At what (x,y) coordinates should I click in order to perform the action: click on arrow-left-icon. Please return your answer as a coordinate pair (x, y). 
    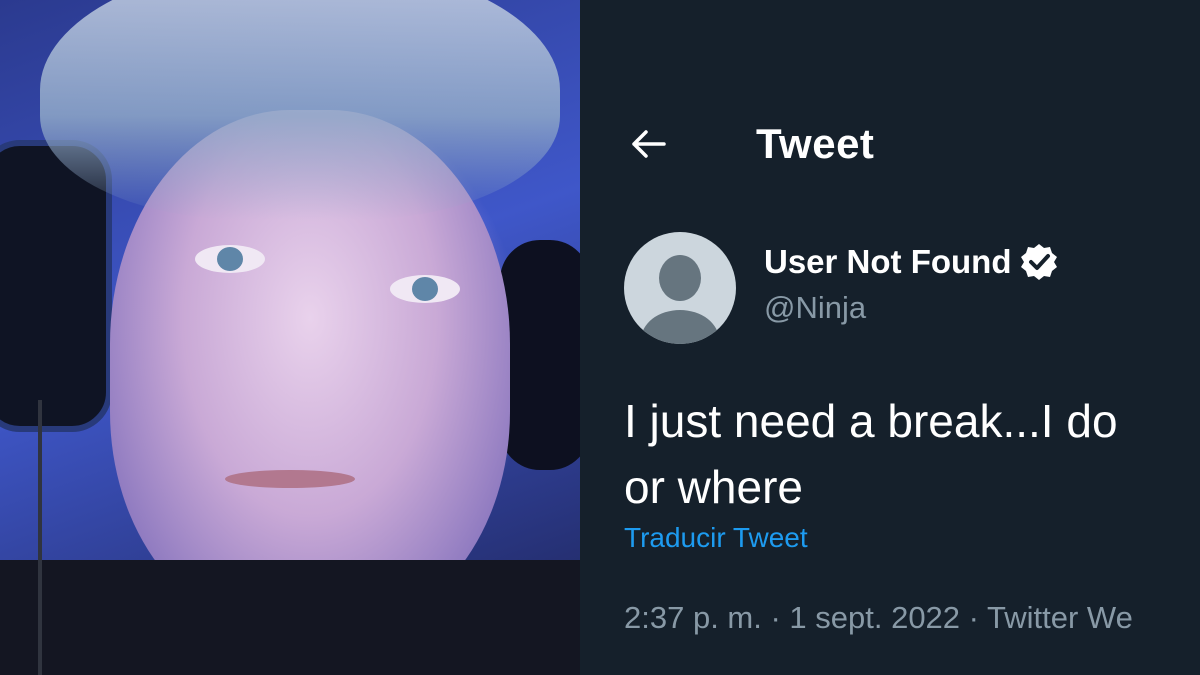
    Looking at the image, I should click on (648, 144).